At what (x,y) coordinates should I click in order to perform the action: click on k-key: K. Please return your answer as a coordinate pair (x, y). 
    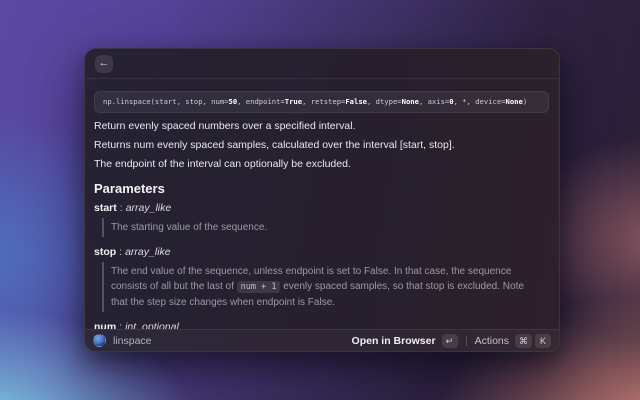
    Looking at the image, I should click on (543, 340).